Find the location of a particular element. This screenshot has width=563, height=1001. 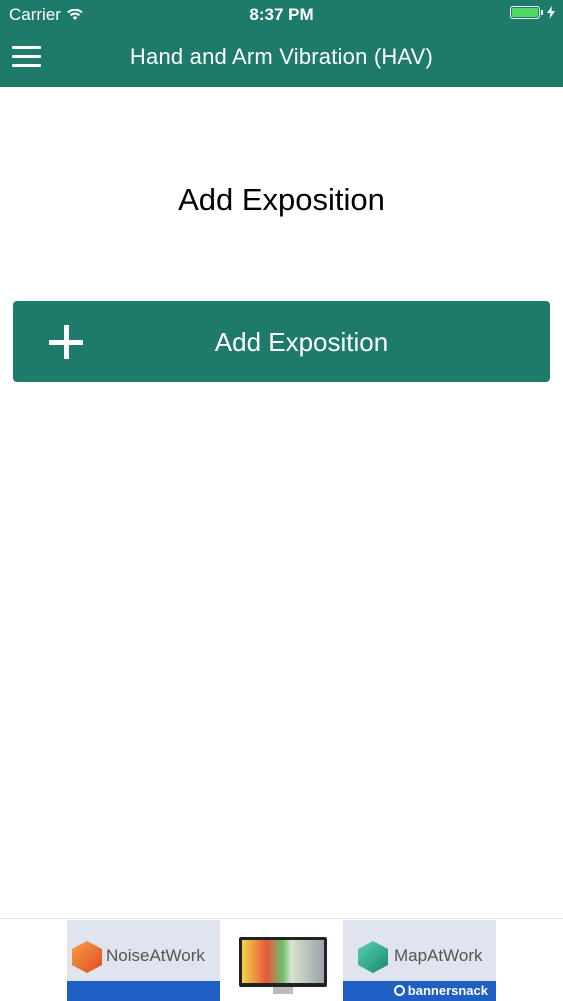

bannersnack-icon is located at coordinates (399, 990).